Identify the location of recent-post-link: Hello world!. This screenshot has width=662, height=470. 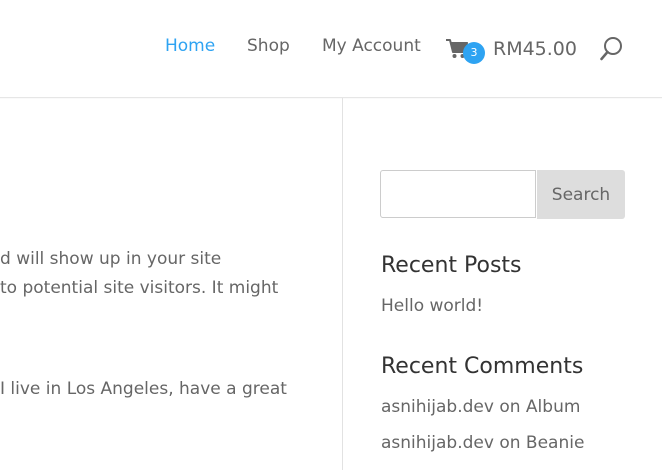
(432, 306).